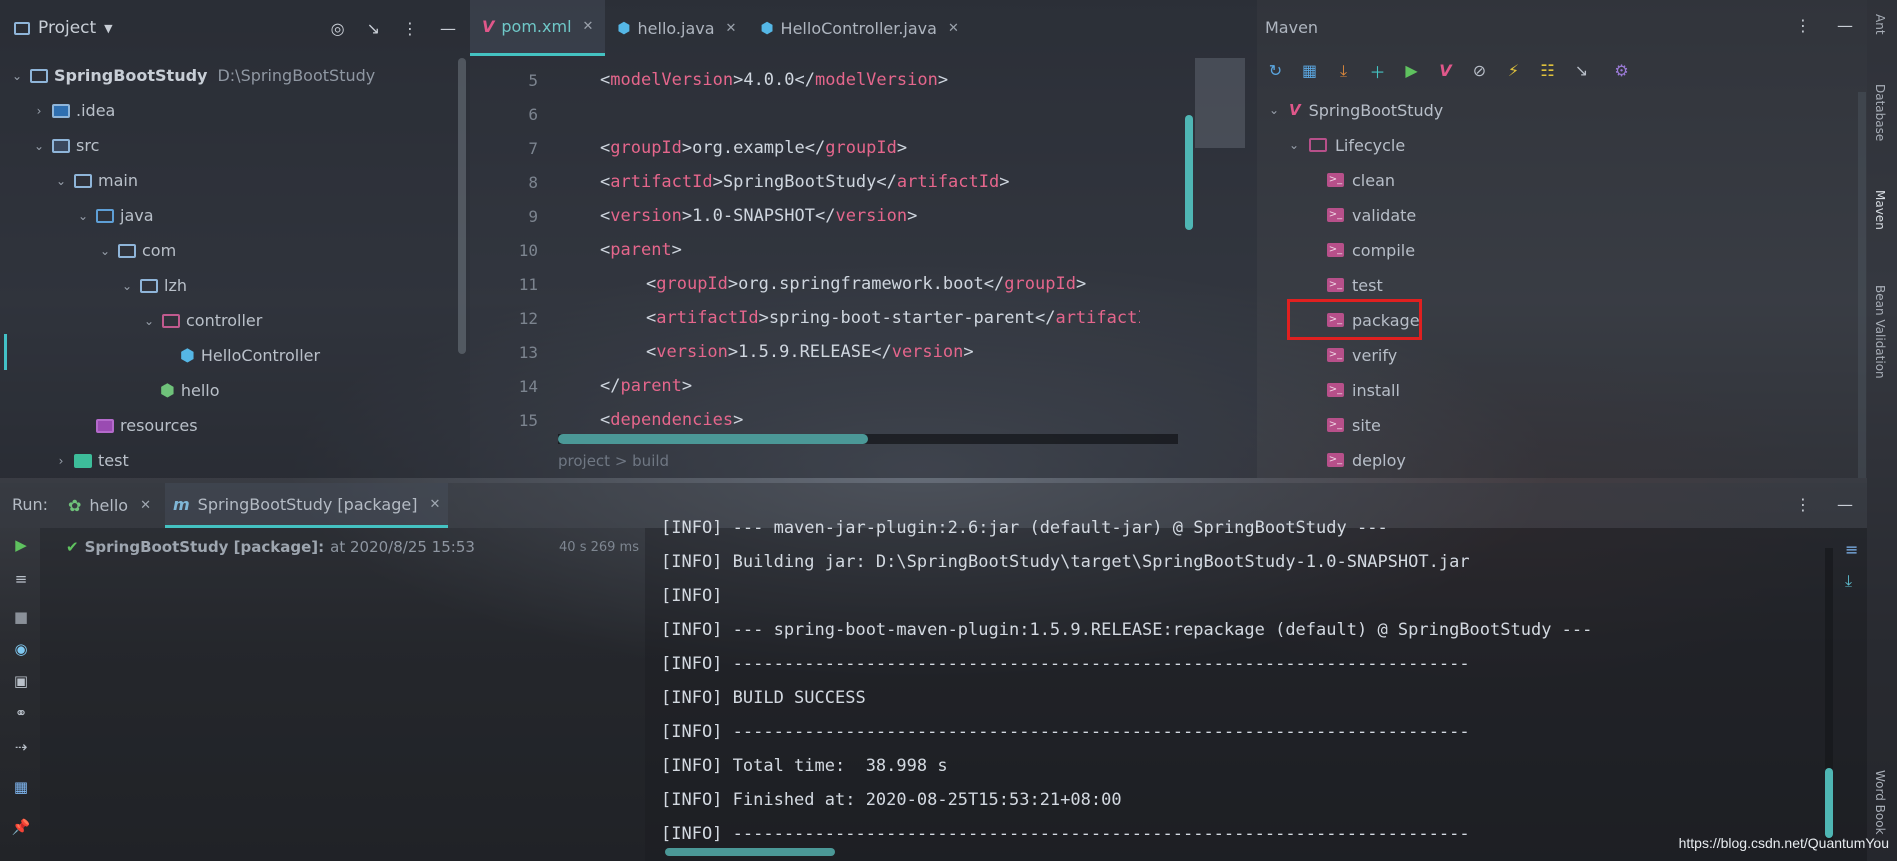 The image size is (1897, 861). What do you see at coordinates (538, 28) in the screenshot?
I see `tab-pom-xml: V pom.xml ✕` at bounding box center [538, 28].